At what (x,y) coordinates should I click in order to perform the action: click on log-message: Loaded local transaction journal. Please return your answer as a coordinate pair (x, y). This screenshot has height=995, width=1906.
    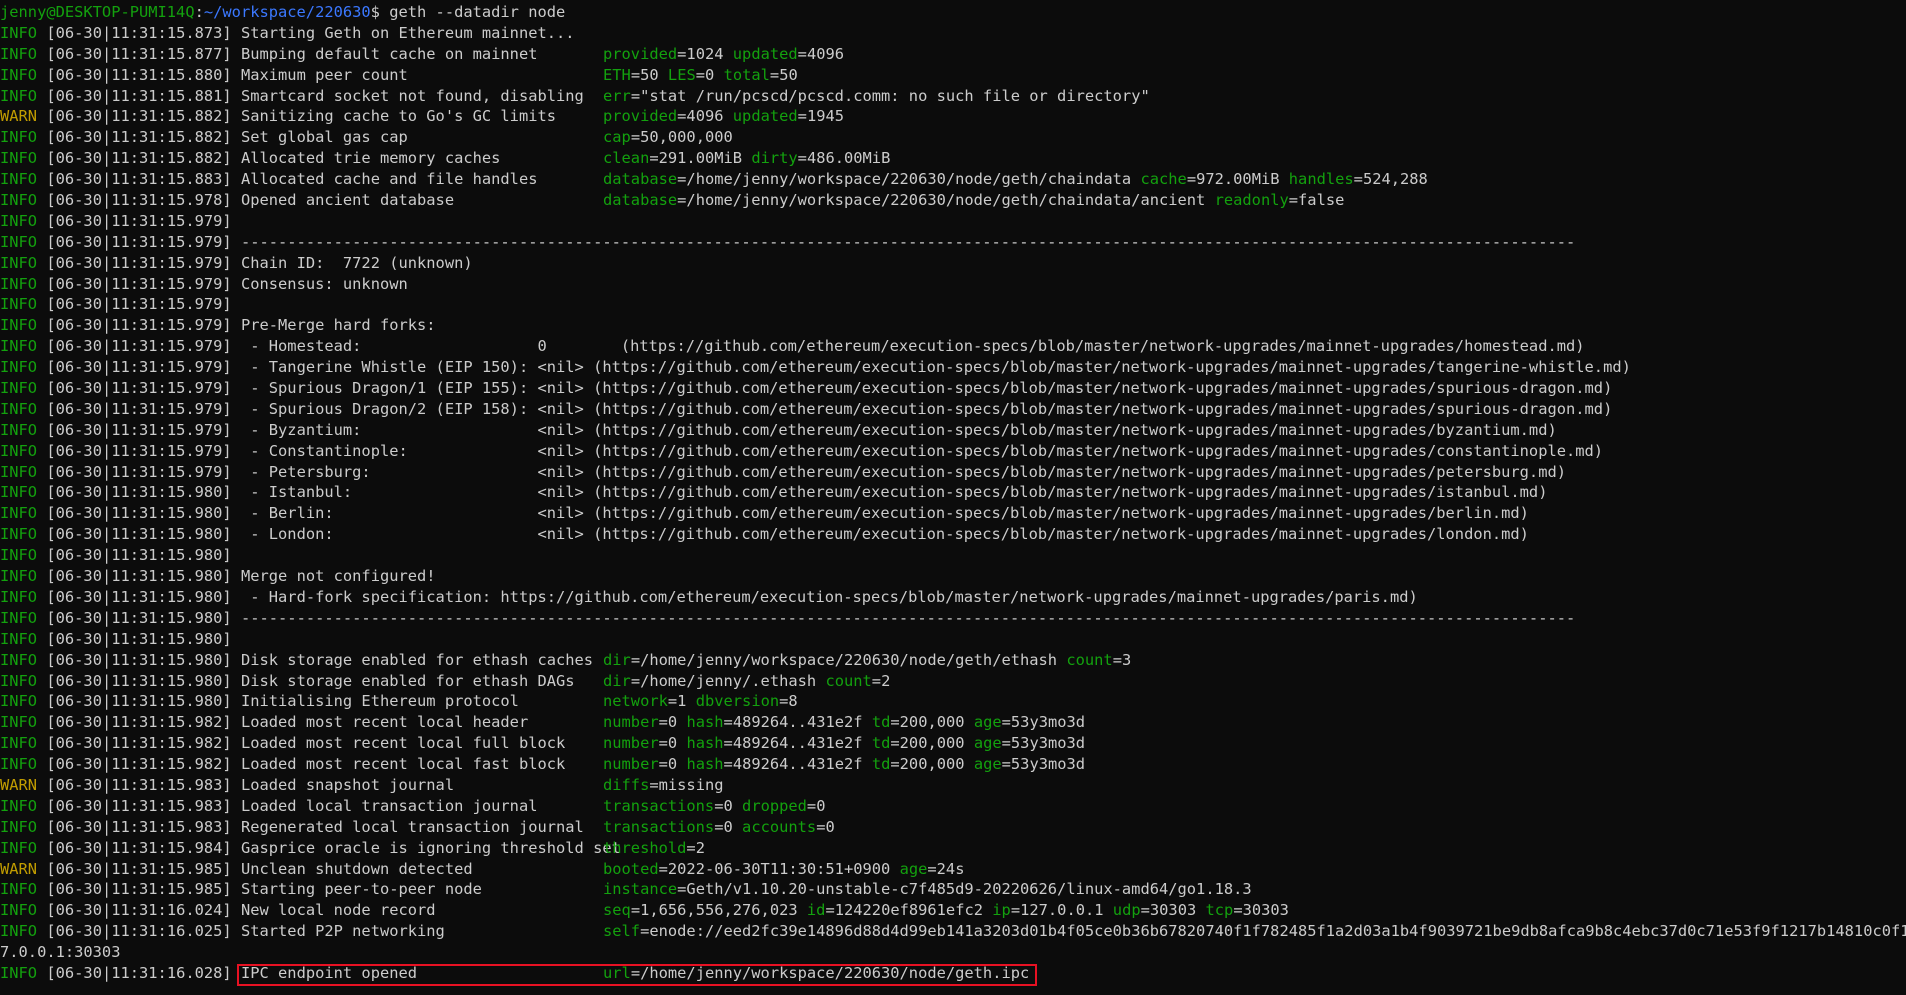
    Looking at the image, I should click on (389, 805).